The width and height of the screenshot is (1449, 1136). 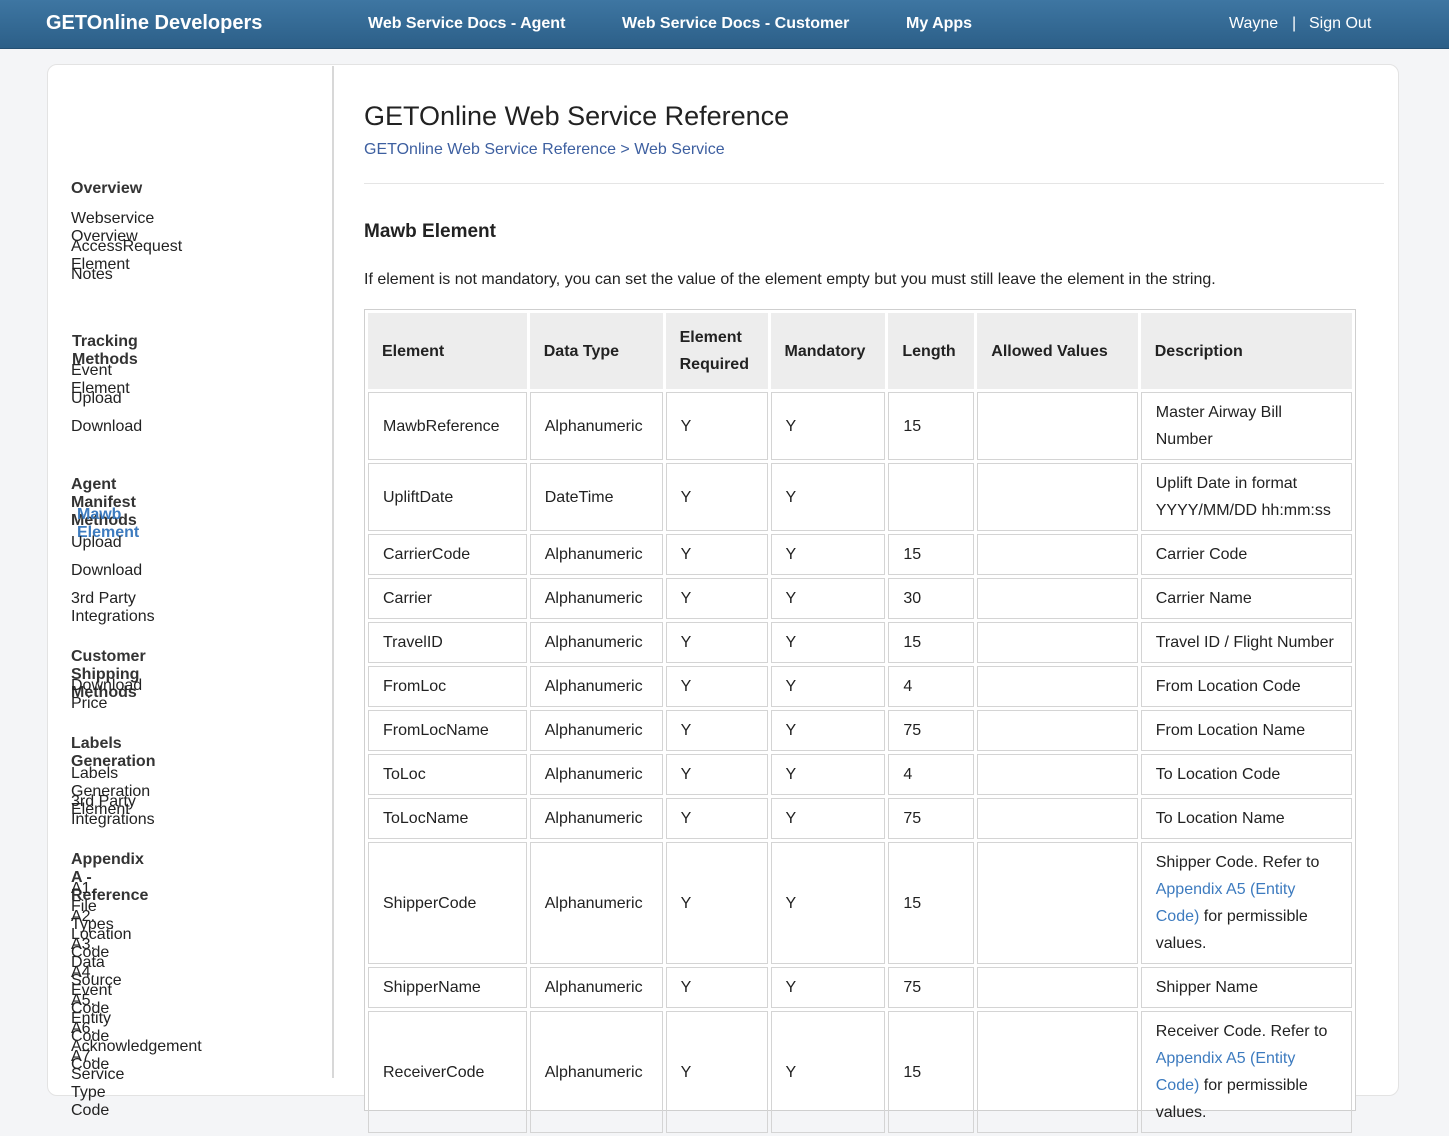 I want to click on nav-my-apps: My Apps, so click(x=939, y=24).